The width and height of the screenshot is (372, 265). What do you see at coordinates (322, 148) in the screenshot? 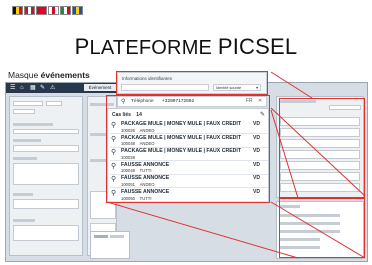
I see `highlight-right-info` at bounding box center [322, 148].